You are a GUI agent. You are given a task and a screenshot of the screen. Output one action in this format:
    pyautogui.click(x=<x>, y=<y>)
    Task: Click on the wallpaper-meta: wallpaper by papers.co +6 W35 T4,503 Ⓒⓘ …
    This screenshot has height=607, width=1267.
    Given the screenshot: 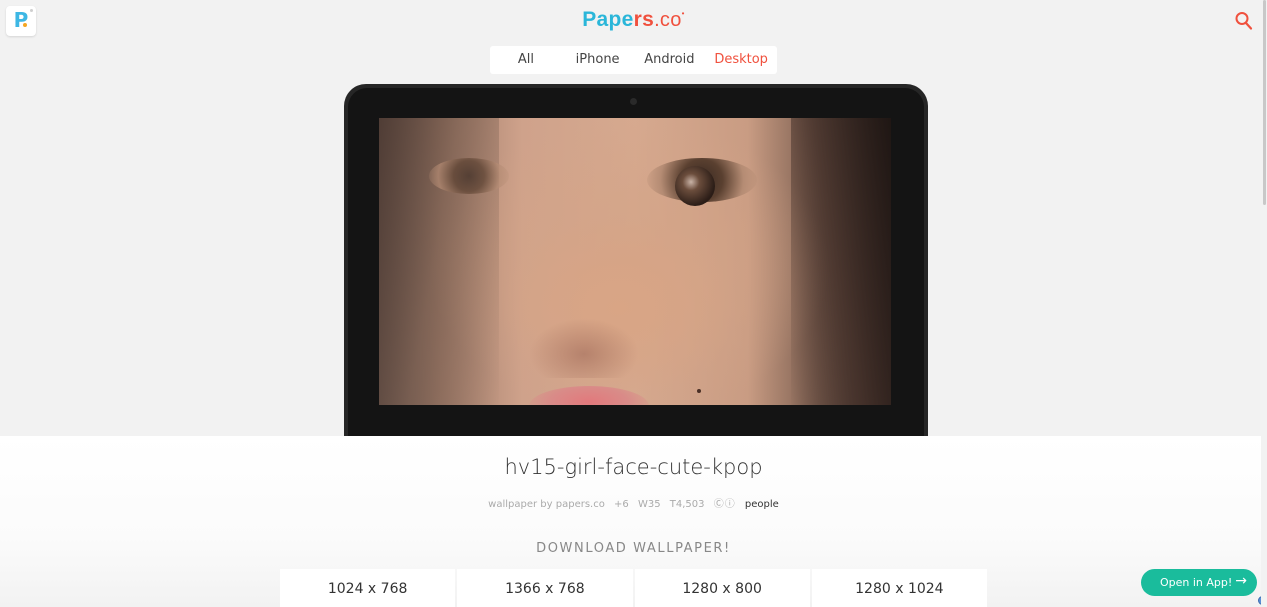 What is the action you would take?
    pyautogui.click(x=633, y=502)
    